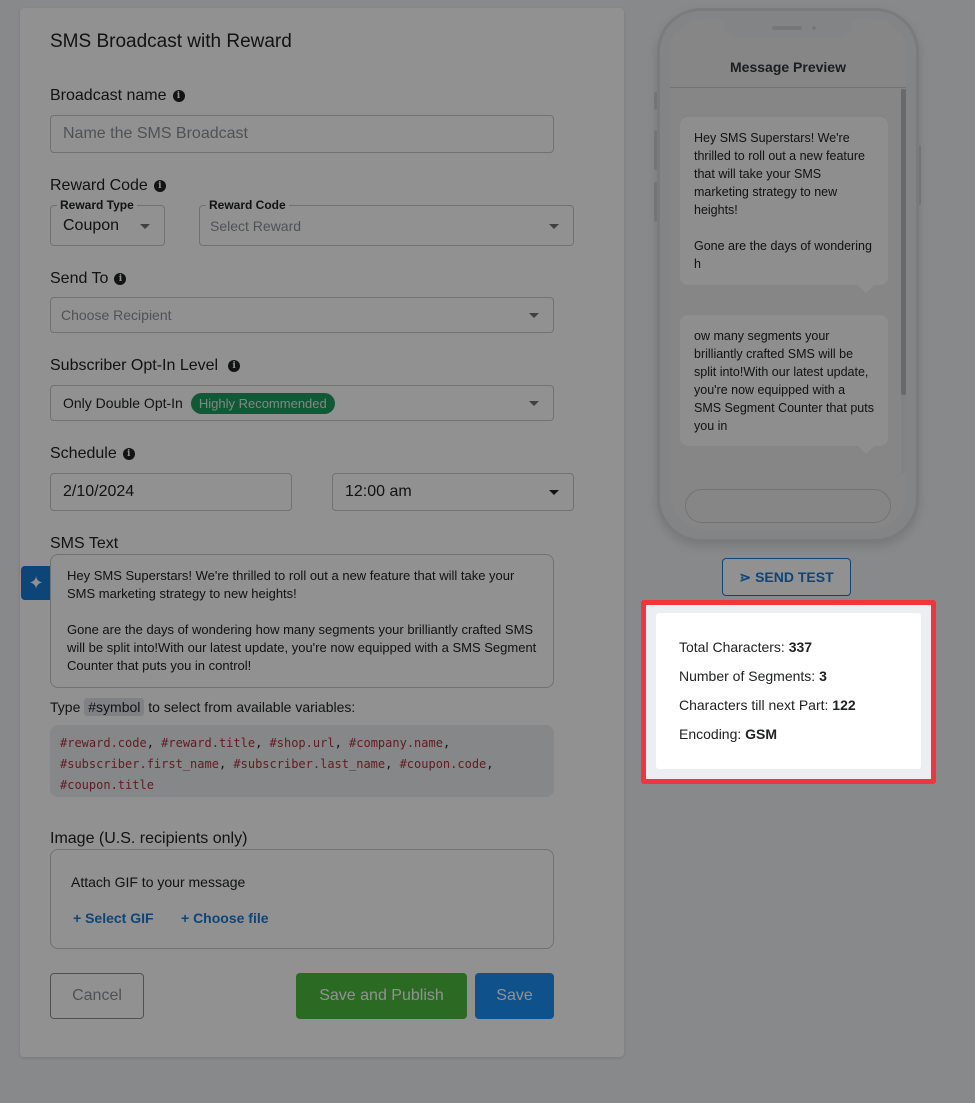 The image size is (975, 1103). I want to click on reward-type-value: Coupon, so click(91, 225).